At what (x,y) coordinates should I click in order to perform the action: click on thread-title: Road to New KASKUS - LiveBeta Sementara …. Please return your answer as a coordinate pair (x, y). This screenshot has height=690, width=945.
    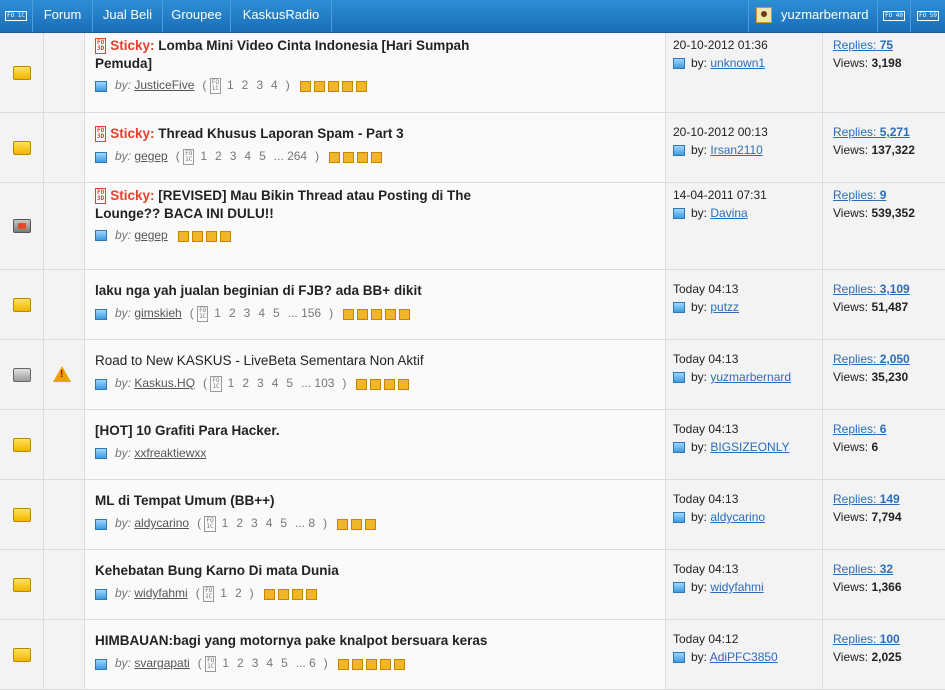
    Looking at the image, I should click on (305, 361).